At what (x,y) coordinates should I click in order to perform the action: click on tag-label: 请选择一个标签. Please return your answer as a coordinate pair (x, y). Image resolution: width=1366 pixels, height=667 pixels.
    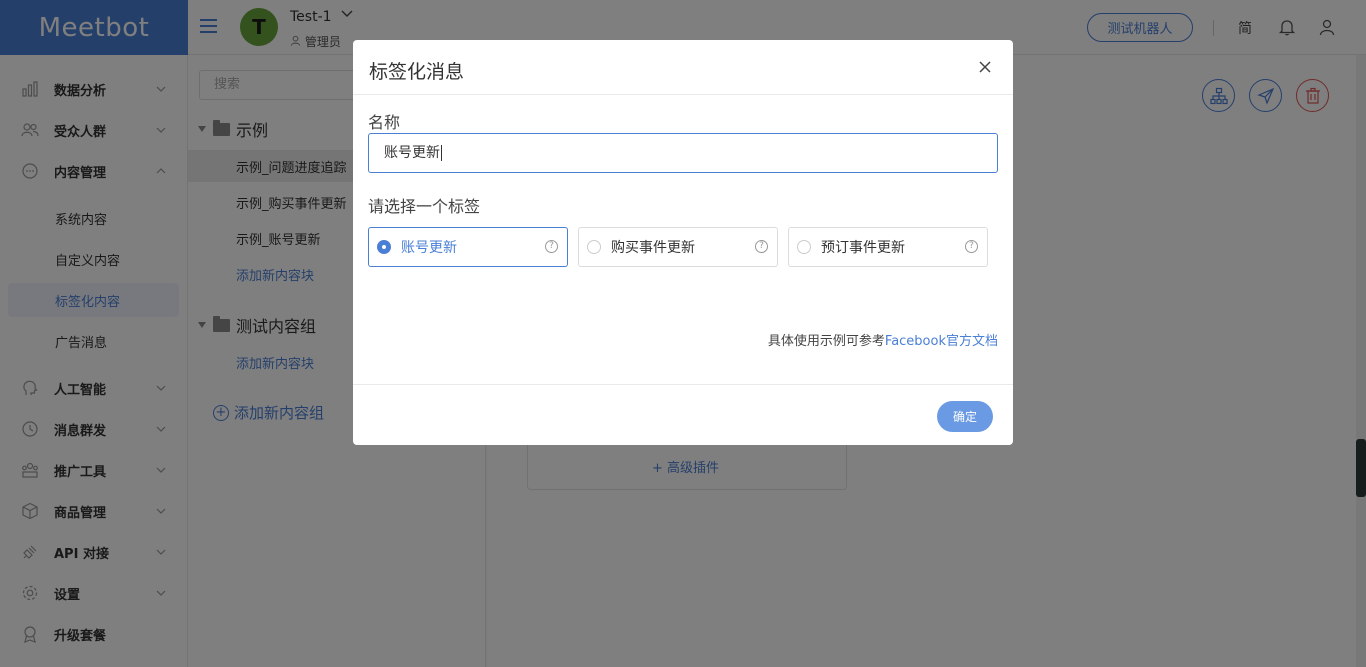
    Looking at the image, I should click on (424, 206).